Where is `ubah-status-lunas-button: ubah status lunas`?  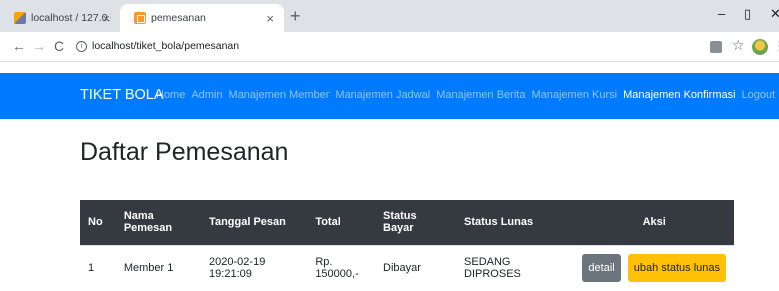 ubah-status-lunas-button: ubah status lunas is located at coordinates (676, 268).